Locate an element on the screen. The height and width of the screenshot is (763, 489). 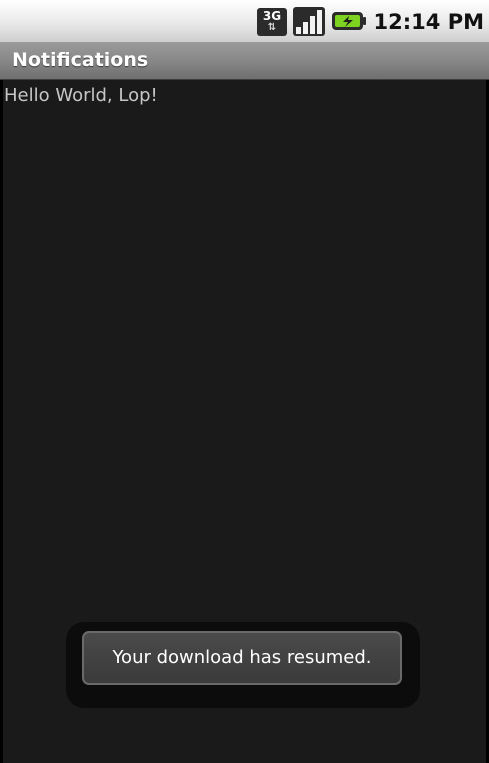
app-title: Notifications is located at coordinates (80, 60).